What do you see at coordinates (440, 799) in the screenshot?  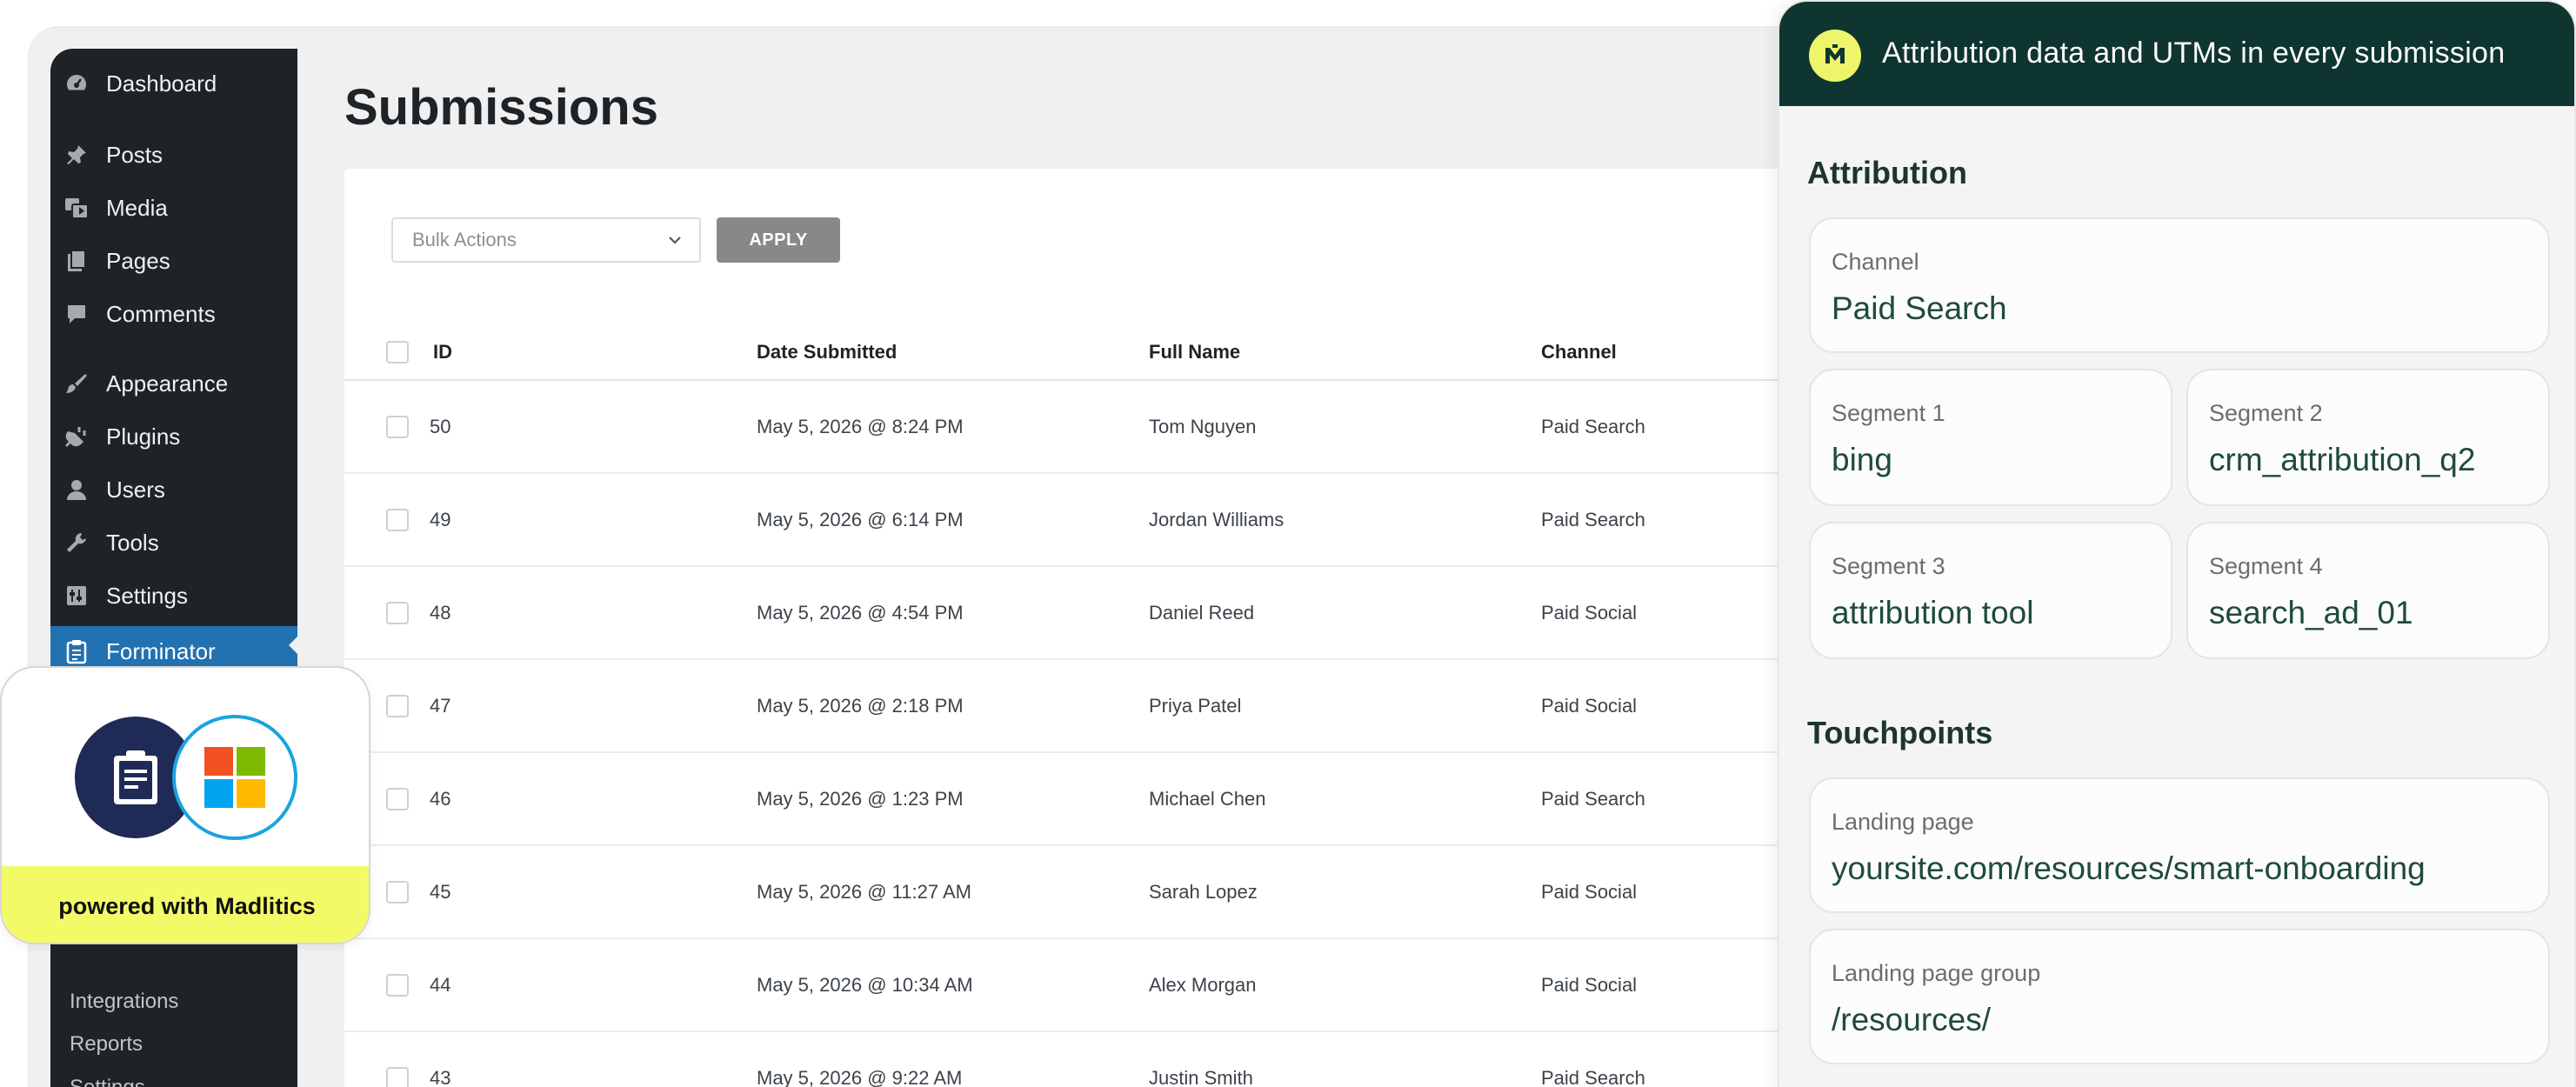 I see `cell-id: 46` at bounding box center [440, 799].